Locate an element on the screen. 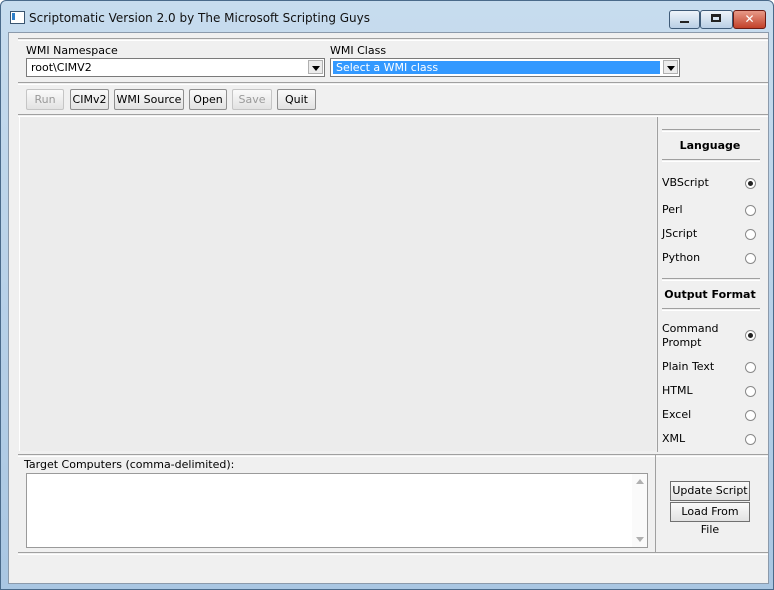 Image resolution: width=774 pixels, height=590 pixels. format-option-xml: XML is located at coordinates (674, 438).